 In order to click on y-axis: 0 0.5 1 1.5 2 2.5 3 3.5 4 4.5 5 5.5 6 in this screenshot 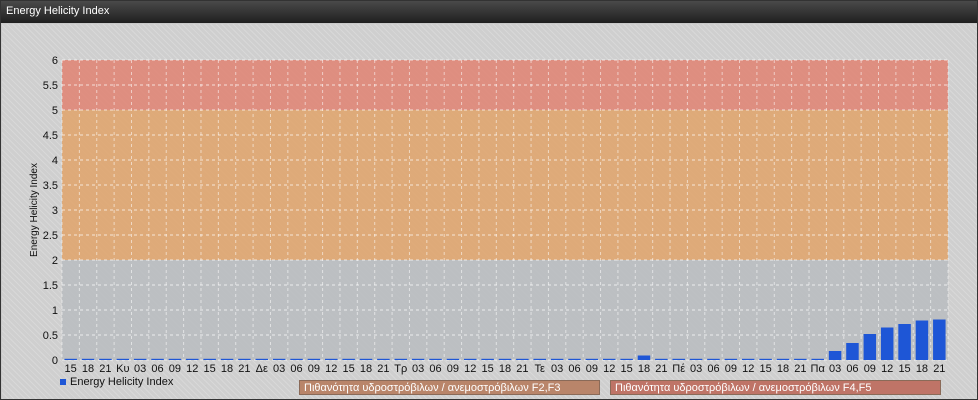, I will do `click(50, 211)`.